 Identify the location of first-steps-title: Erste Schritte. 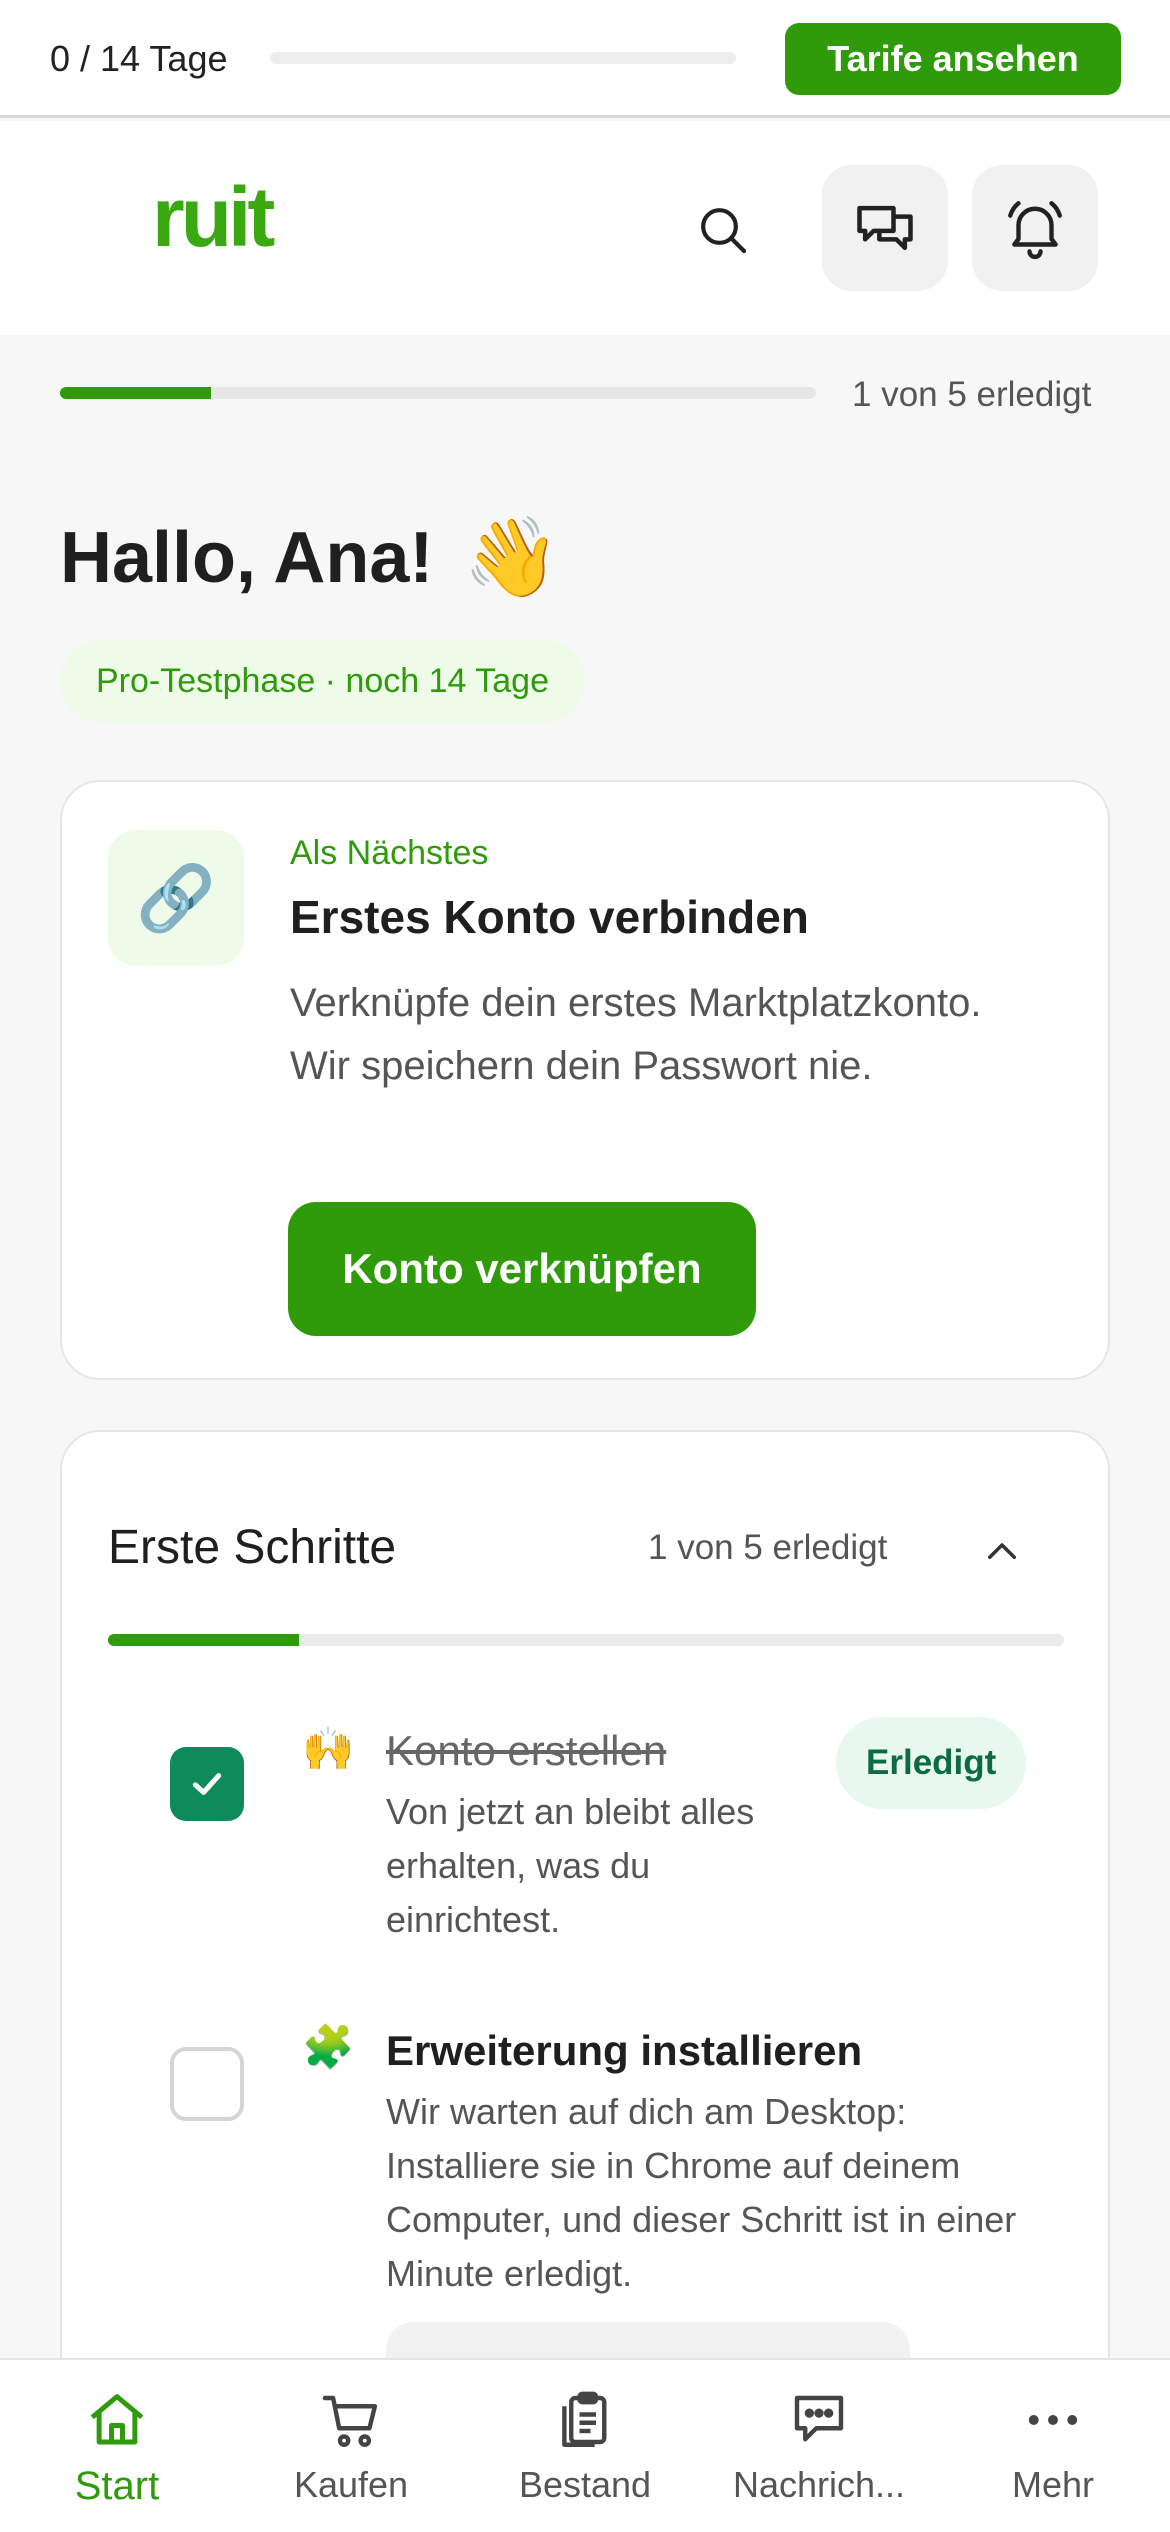
(252, 1547).